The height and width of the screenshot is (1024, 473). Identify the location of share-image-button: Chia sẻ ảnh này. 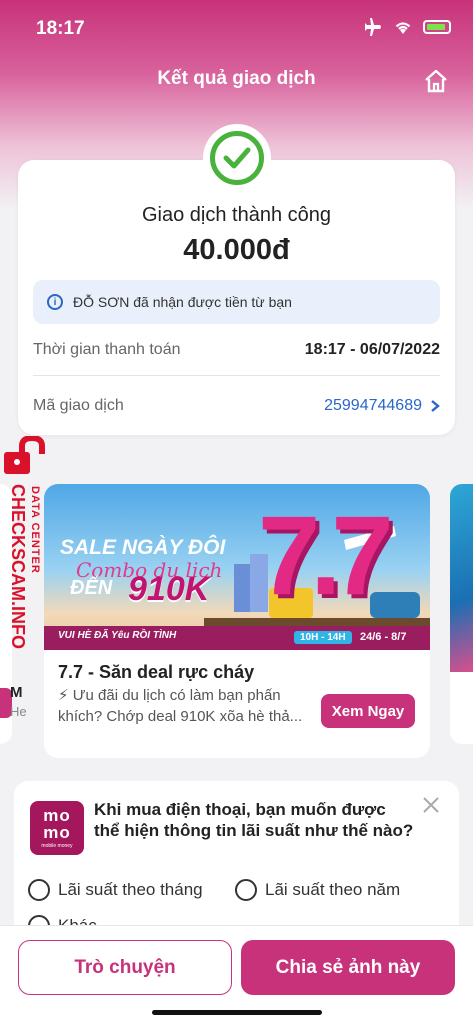
(348, 967).